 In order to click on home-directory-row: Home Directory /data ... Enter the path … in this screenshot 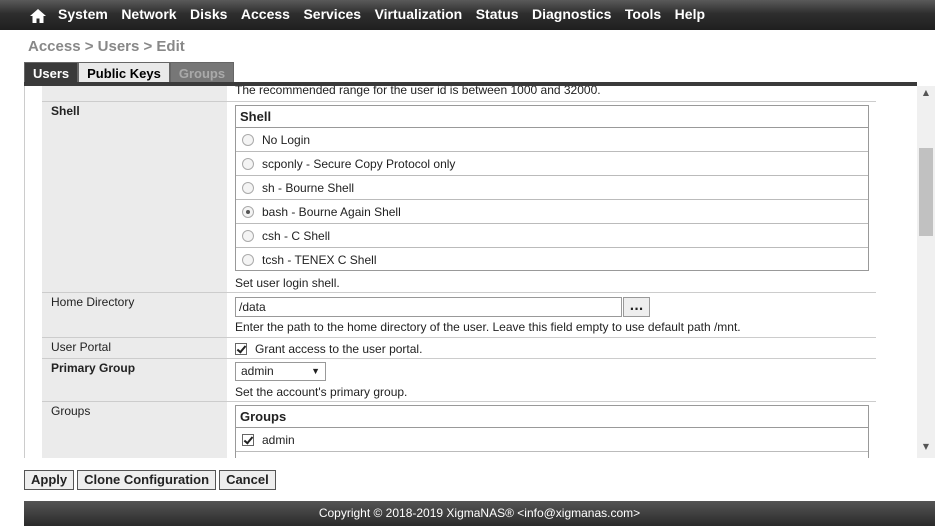, I will do `click(459, 315)`.